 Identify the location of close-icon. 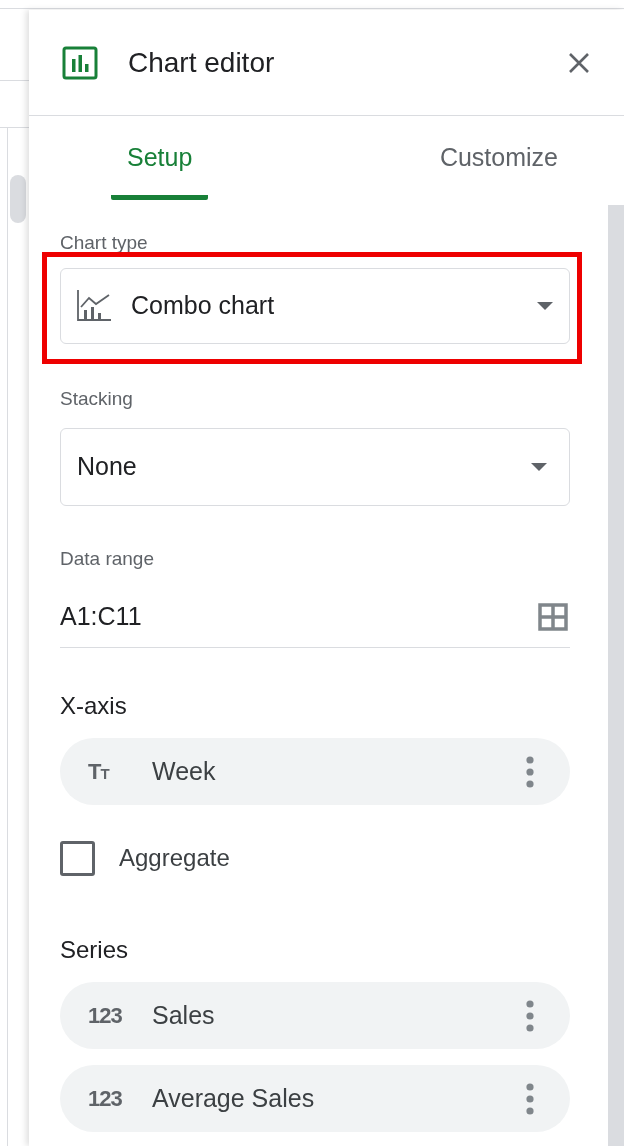
(579, 62).